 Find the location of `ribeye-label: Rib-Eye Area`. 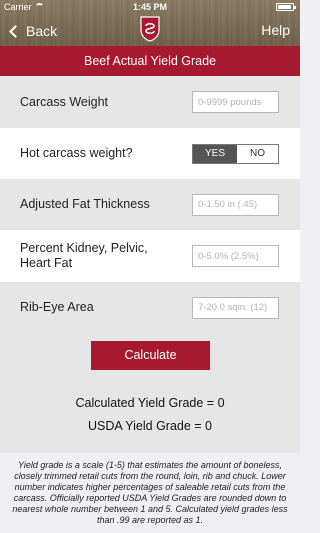

ribeye-label: Rib-Eye Area is located at coordinates (57, 307).